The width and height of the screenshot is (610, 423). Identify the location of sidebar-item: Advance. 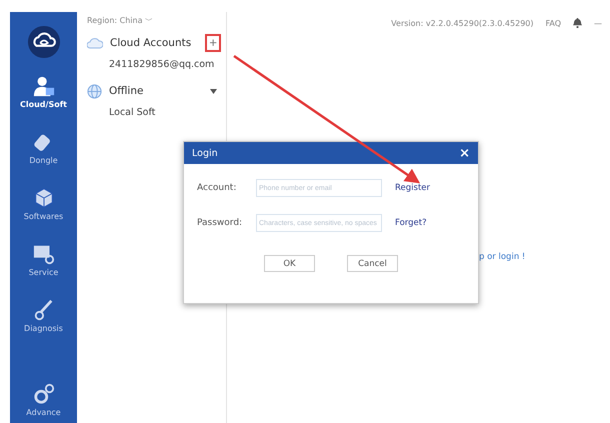
(43, 403).